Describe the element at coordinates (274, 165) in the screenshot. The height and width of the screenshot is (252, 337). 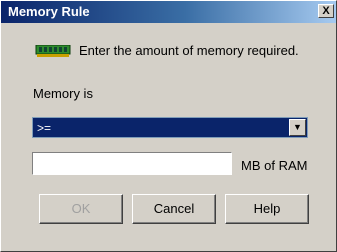
I see `ram-unit-label: MB of RAM` at that location.